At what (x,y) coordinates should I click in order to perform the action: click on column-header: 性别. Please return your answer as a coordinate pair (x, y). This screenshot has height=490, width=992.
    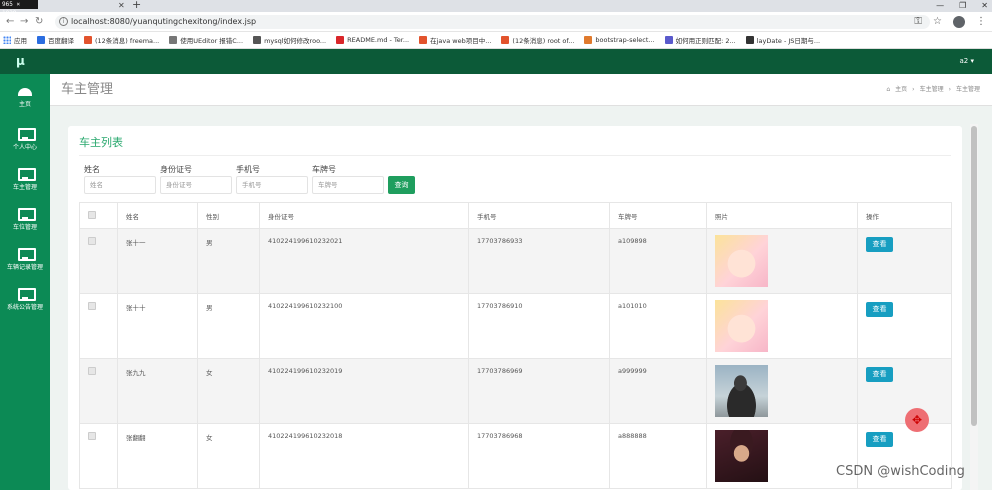
    Looking at the image, I should click on (228, 215).